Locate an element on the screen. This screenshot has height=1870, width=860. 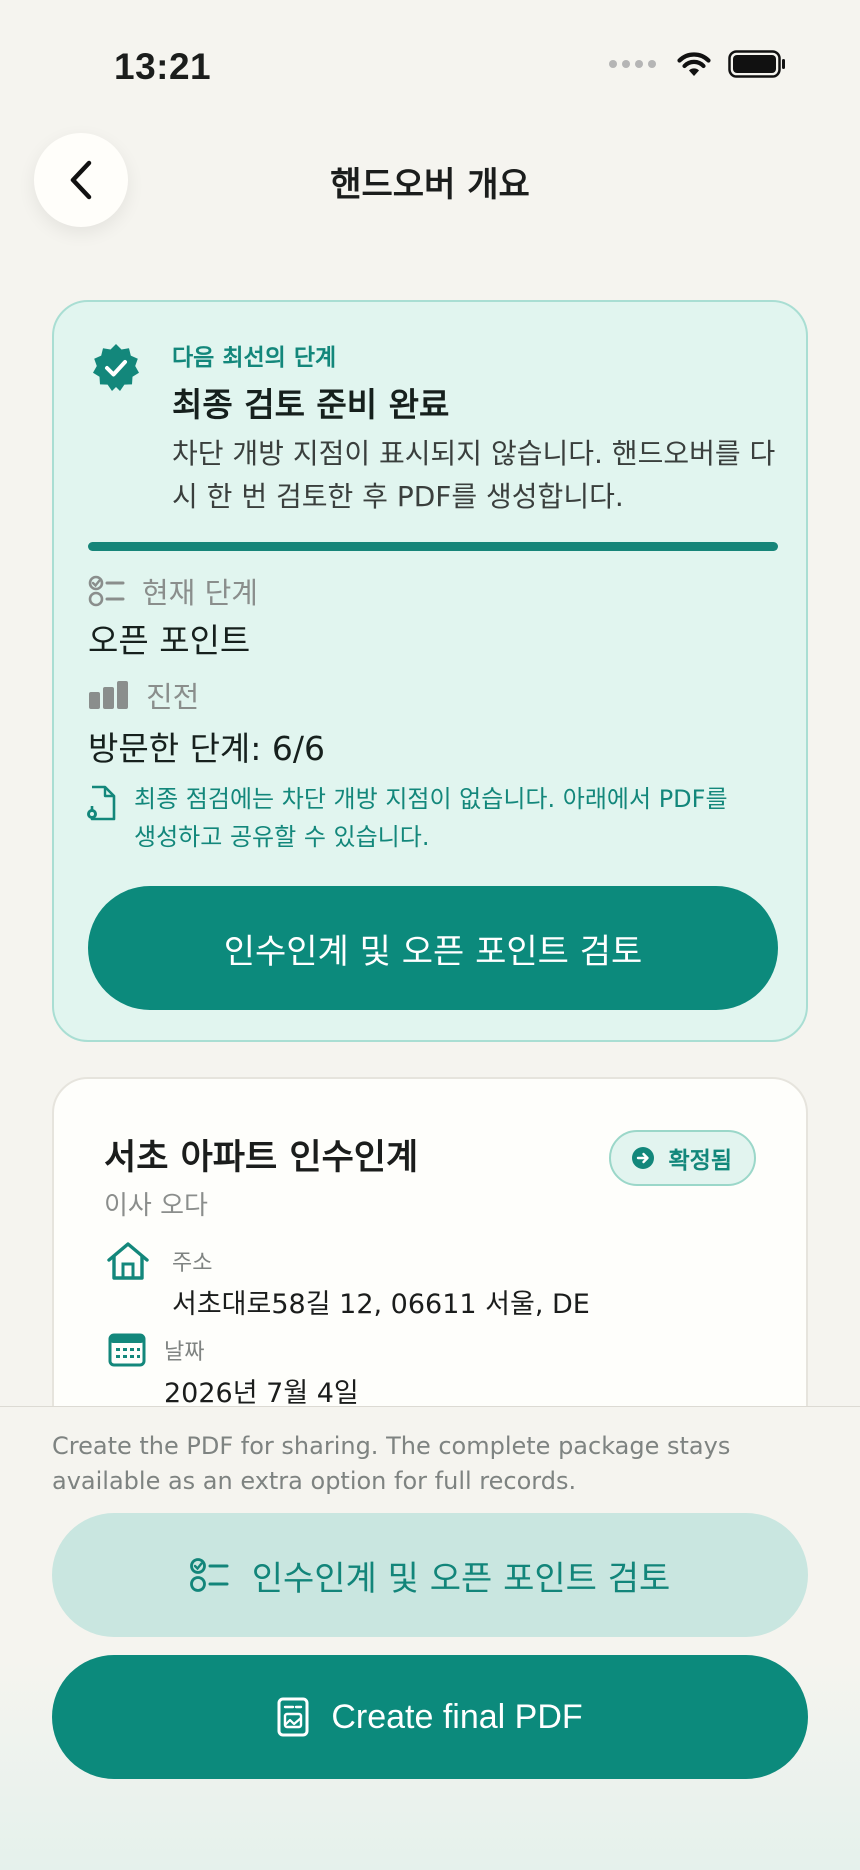
project-subtitle: 이사 오다 is located at coordinates (156, 1206).